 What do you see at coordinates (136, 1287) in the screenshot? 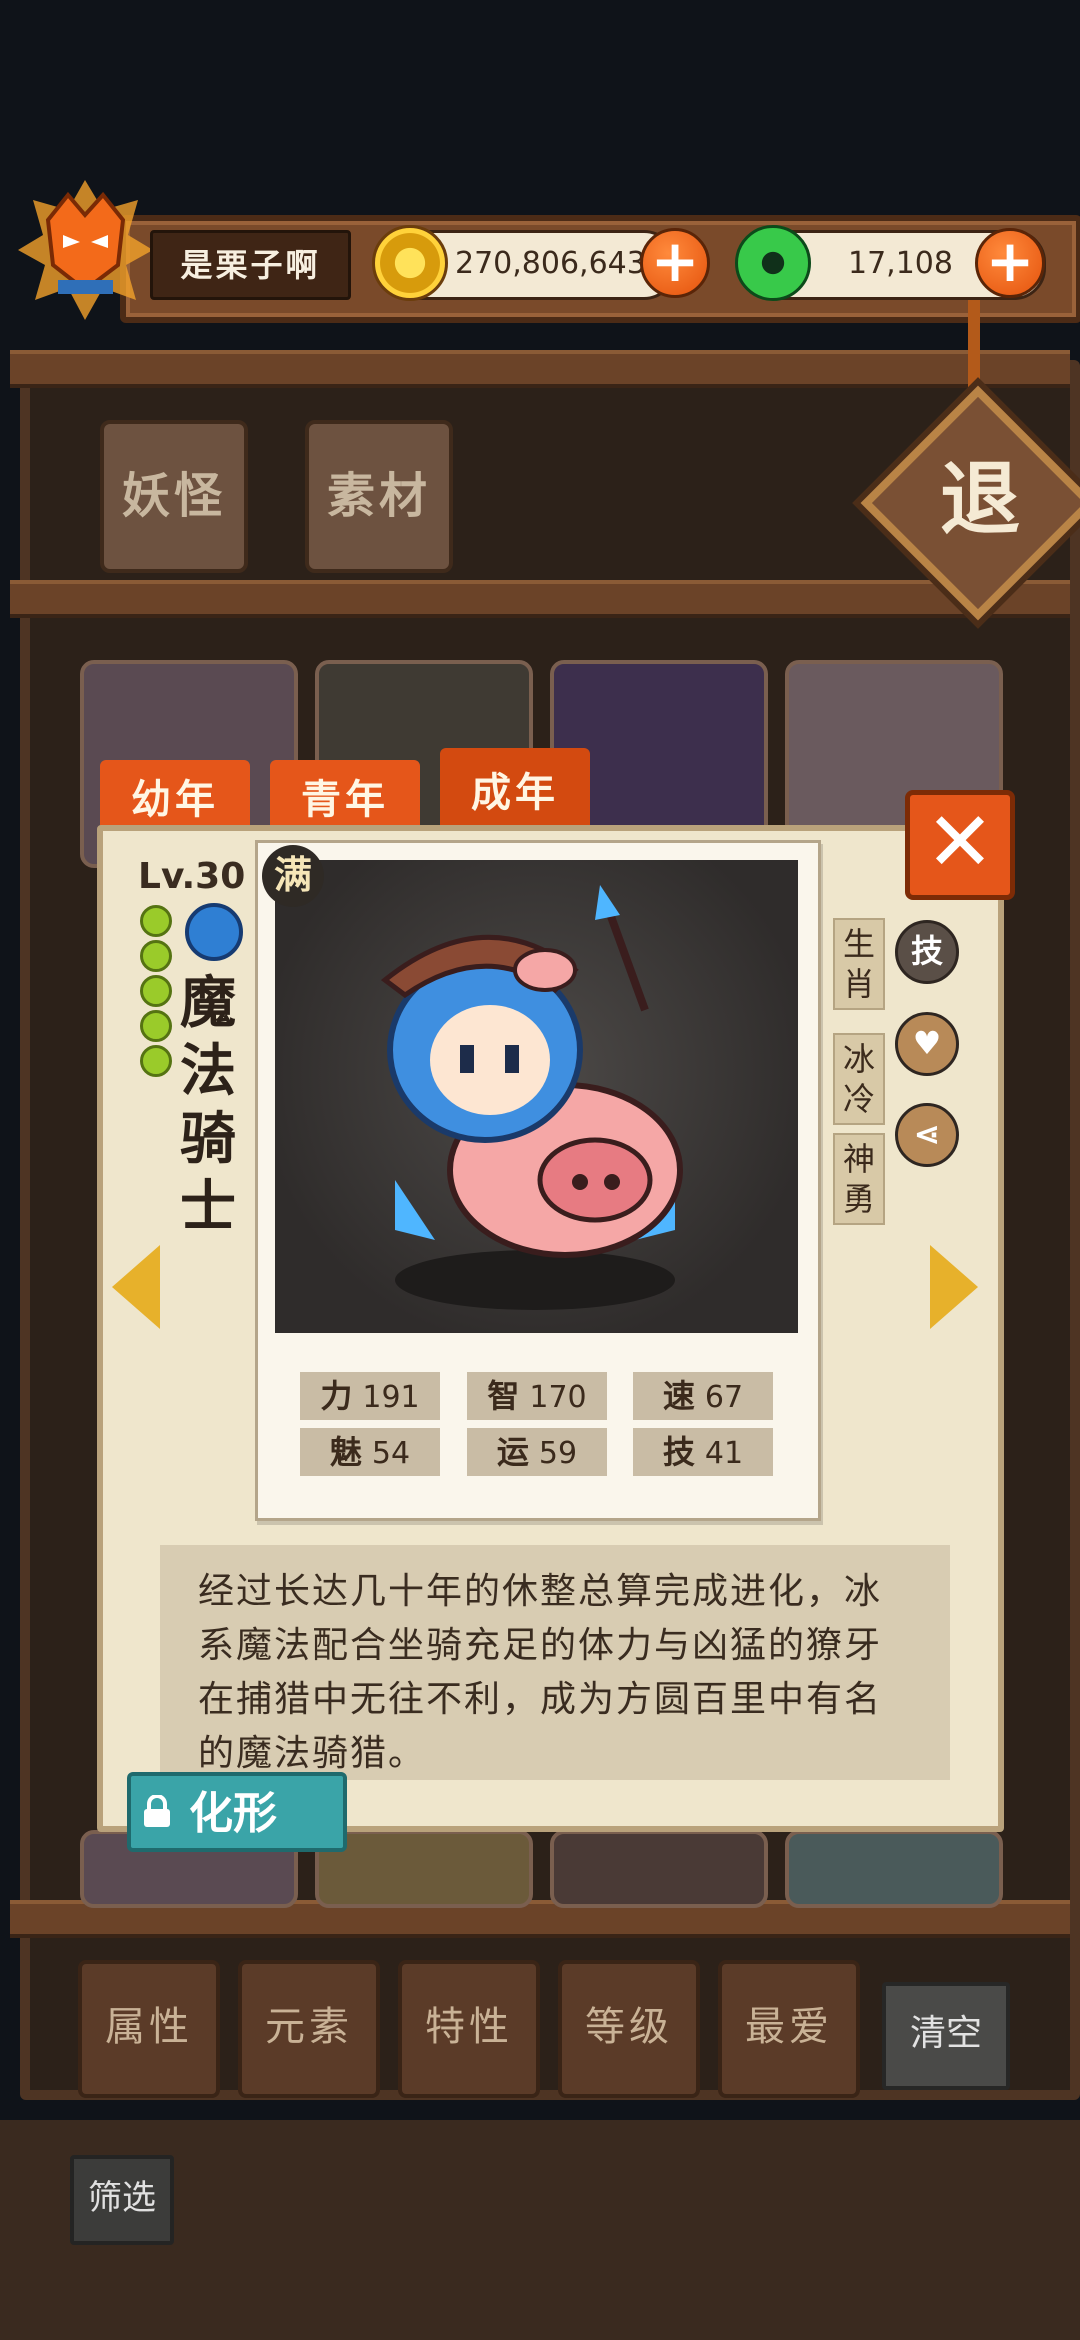
I see `prev-arrow-icon` at bounding box center [136, 1287].